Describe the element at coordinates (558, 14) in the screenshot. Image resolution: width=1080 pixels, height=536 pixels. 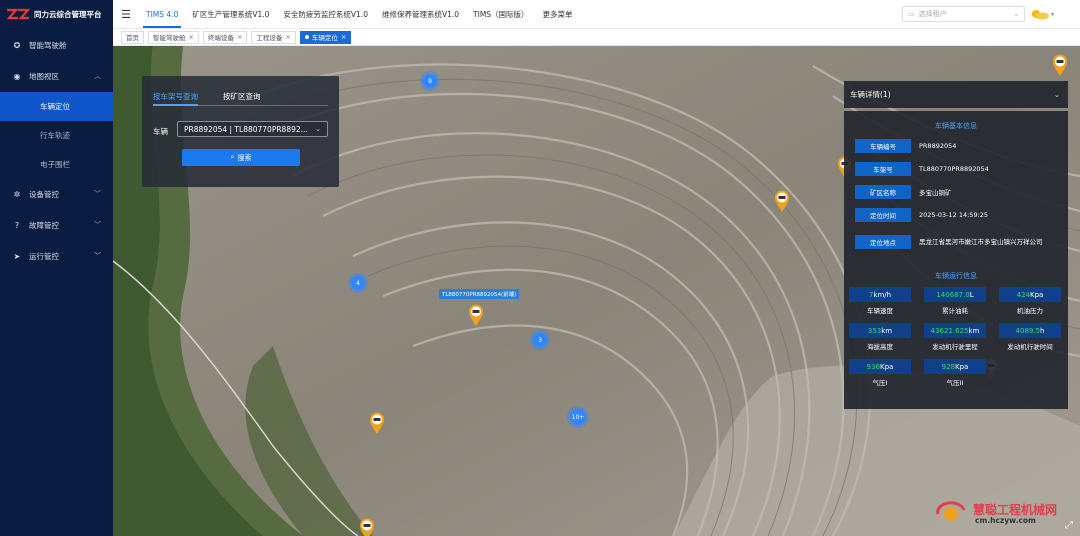
I see `topnav-item-more: 更多菜单` at that location.